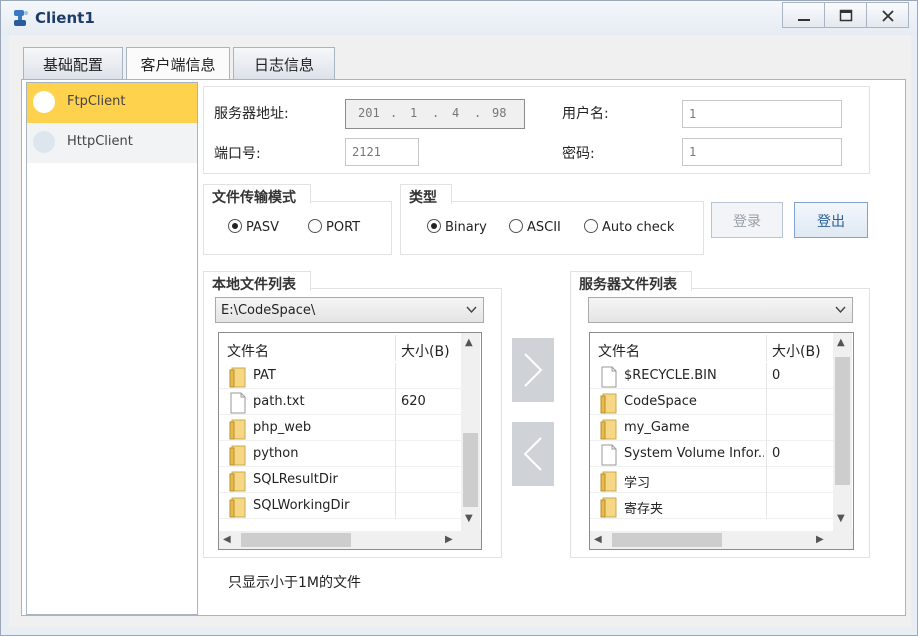 The height and width of the screenshot is (636, 918). I want to click on server-horizontal-scrollbar: ◀ ▶, so click(711, 540).